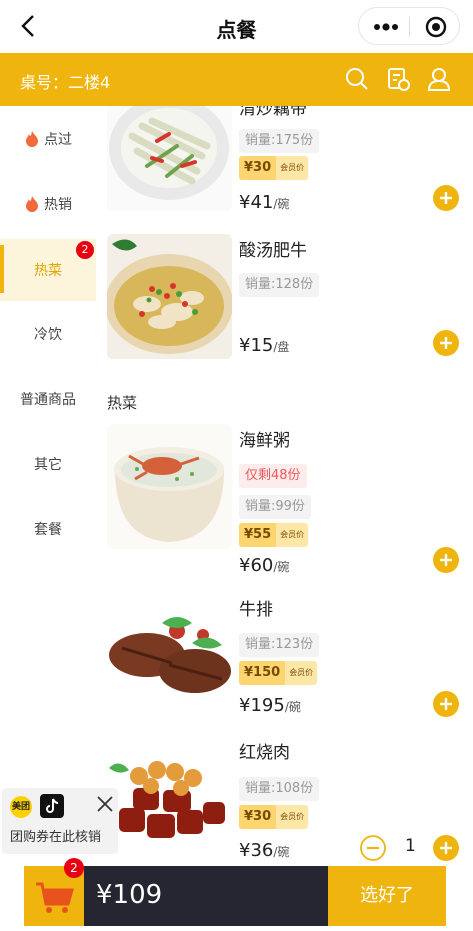 The width and height of the screenshot is (473, 931). I want to click on category-label: 点过, so click(58, 140).